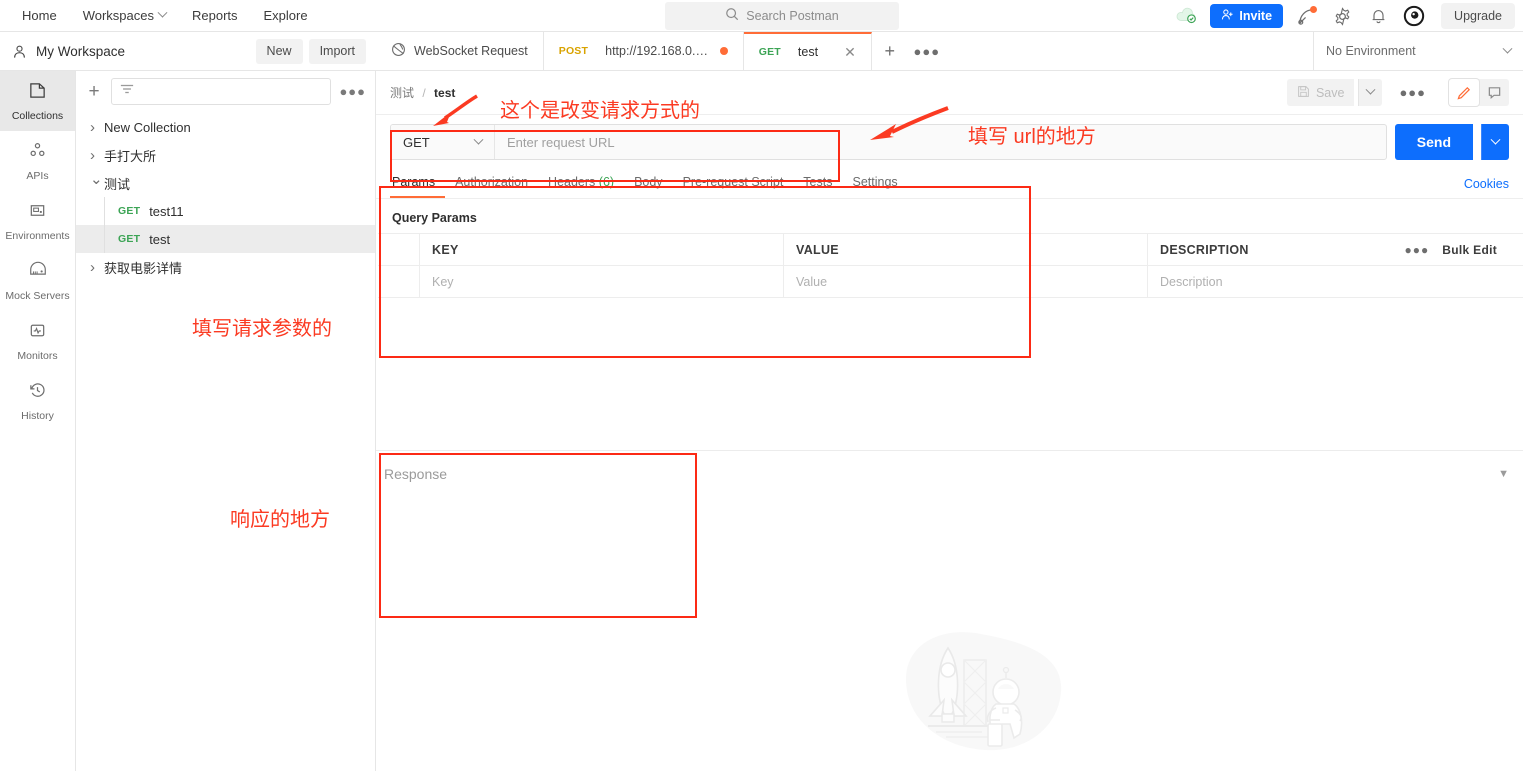 This screenshot has height=771, width=1523. Describe the element at coordinates (398, 51) in the screenshot. I see `websocket-icon` at that location.